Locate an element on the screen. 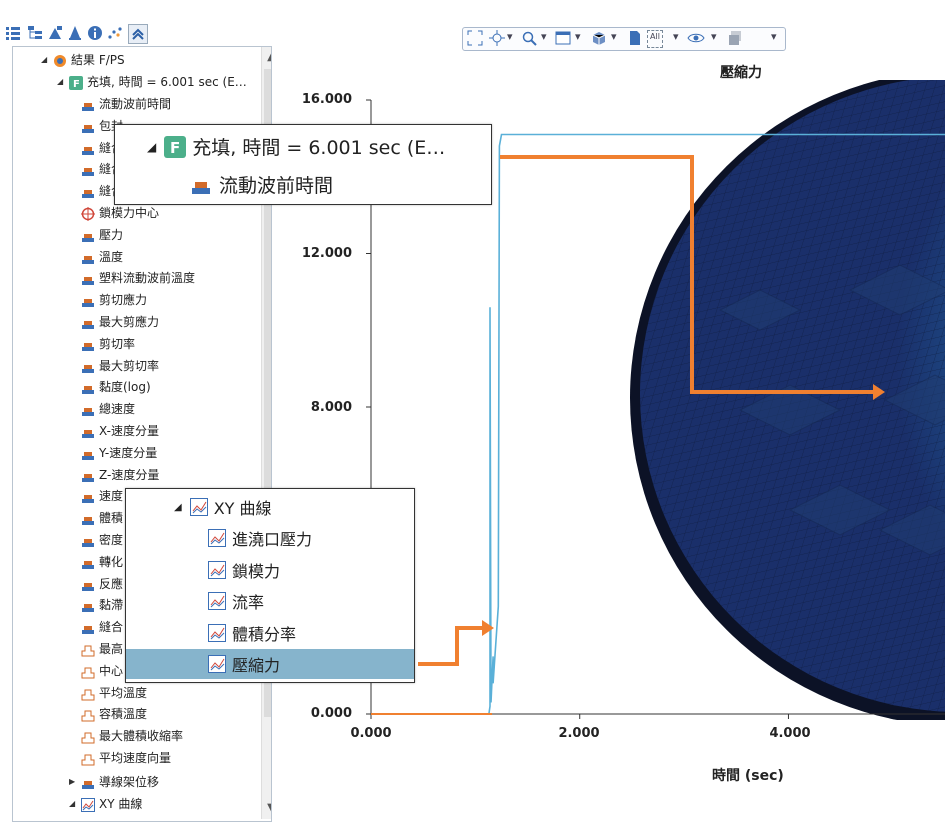  x-tick-label: 2.000 is located at coordinates (579, 733).